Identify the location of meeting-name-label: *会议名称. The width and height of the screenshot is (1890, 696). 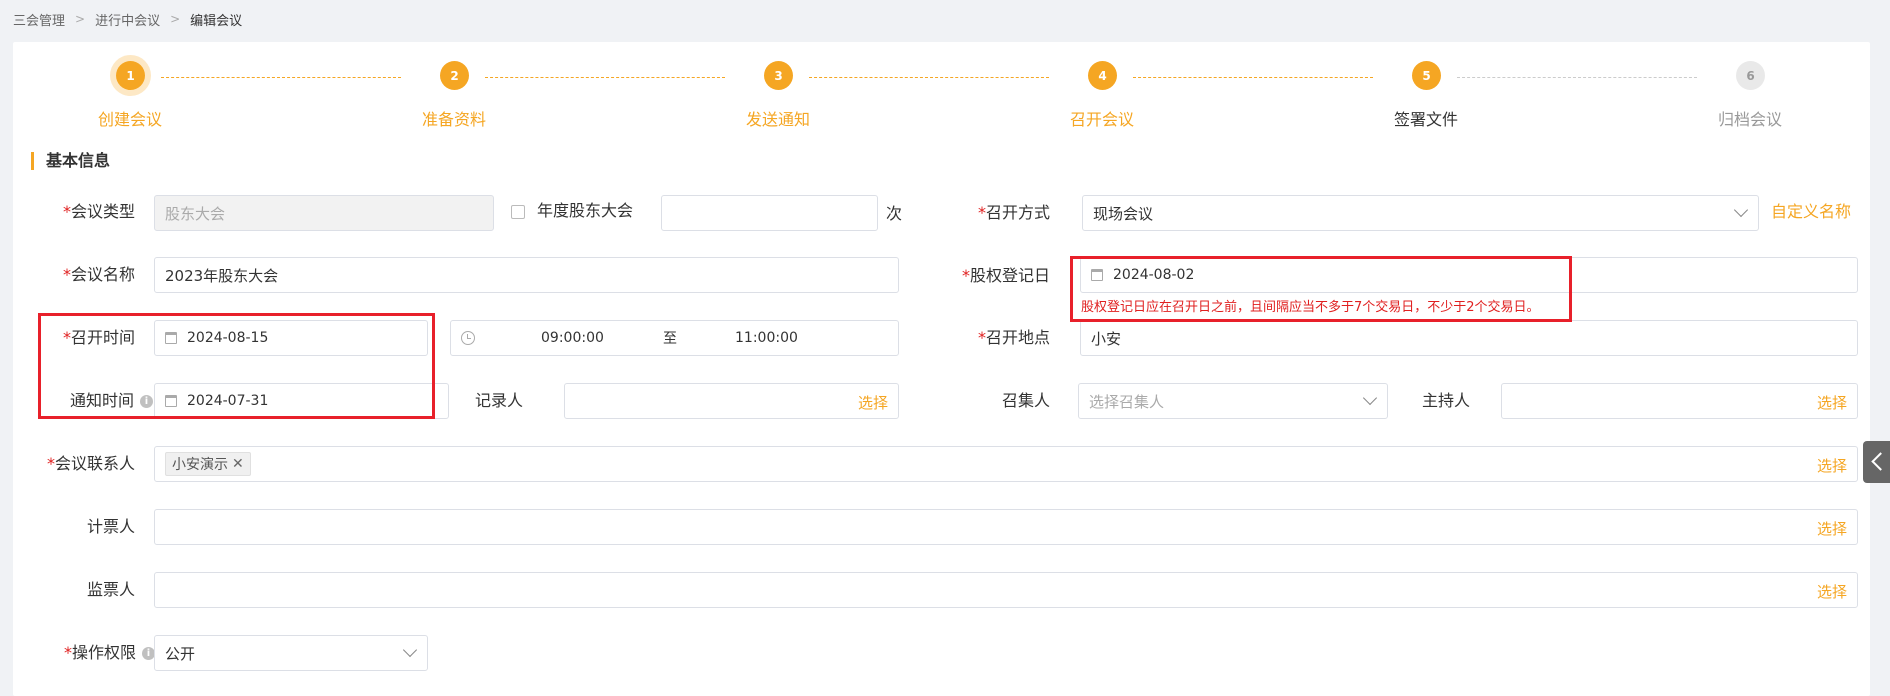
(98, 274).